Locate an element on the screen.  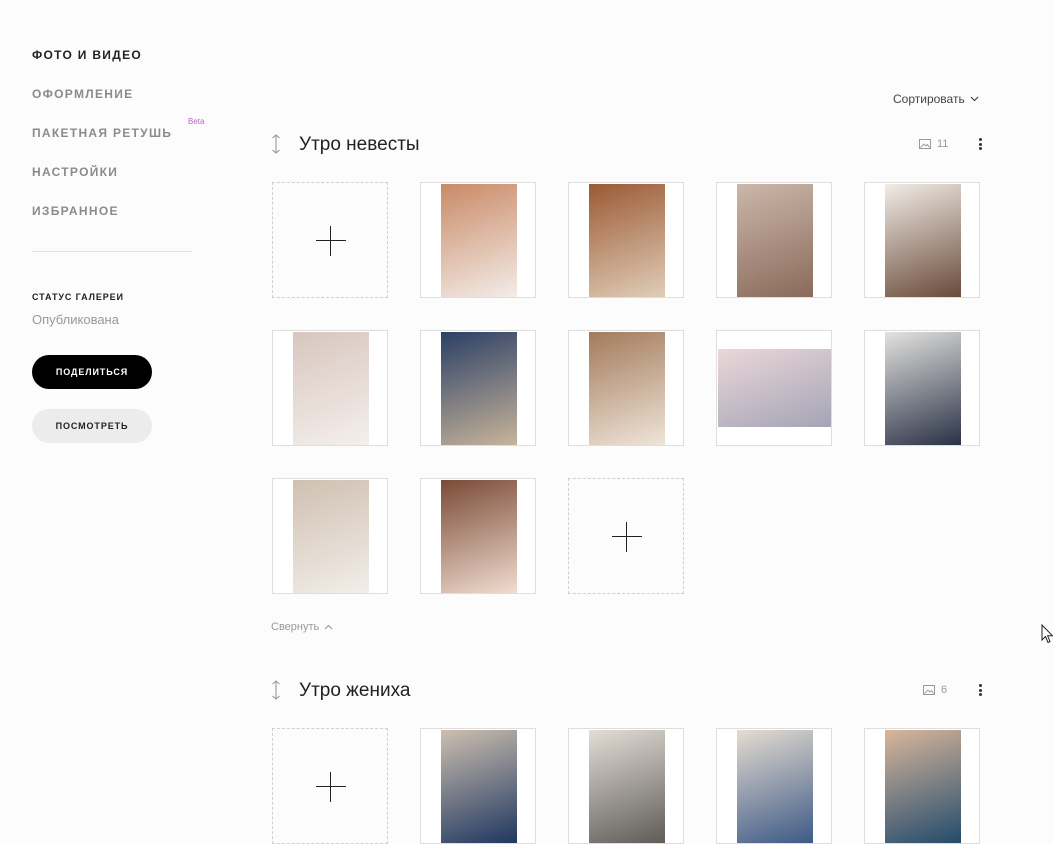
mouse-cursor-icon is located at coordinates (1047, 634).